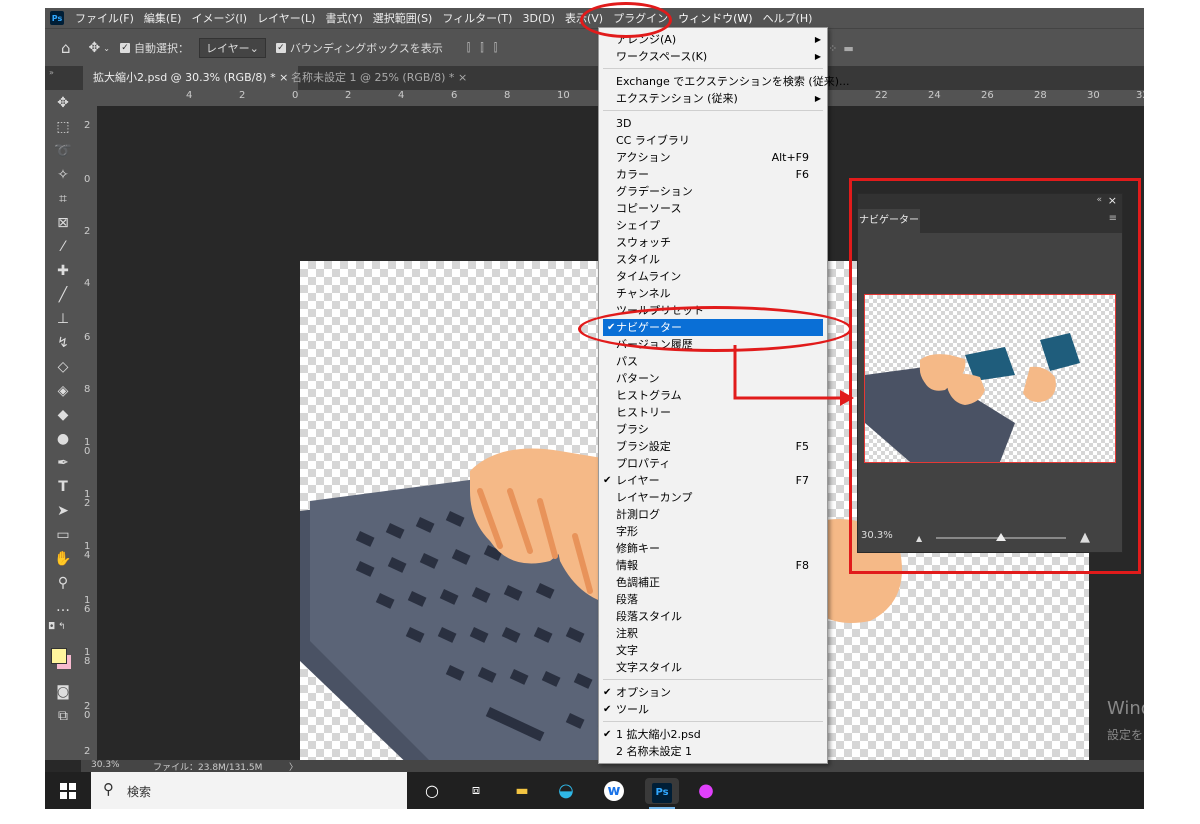 The height and width of the screenshot is (824, 1200). Describe the element at coordinates (63, 151) in the screenshot. I see `lasso-tool-icon: ➰` at that location.